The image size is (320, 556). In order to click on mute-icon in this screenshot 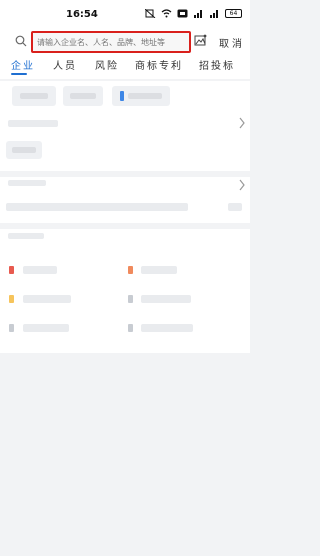, I will do `click(150, 13)`.